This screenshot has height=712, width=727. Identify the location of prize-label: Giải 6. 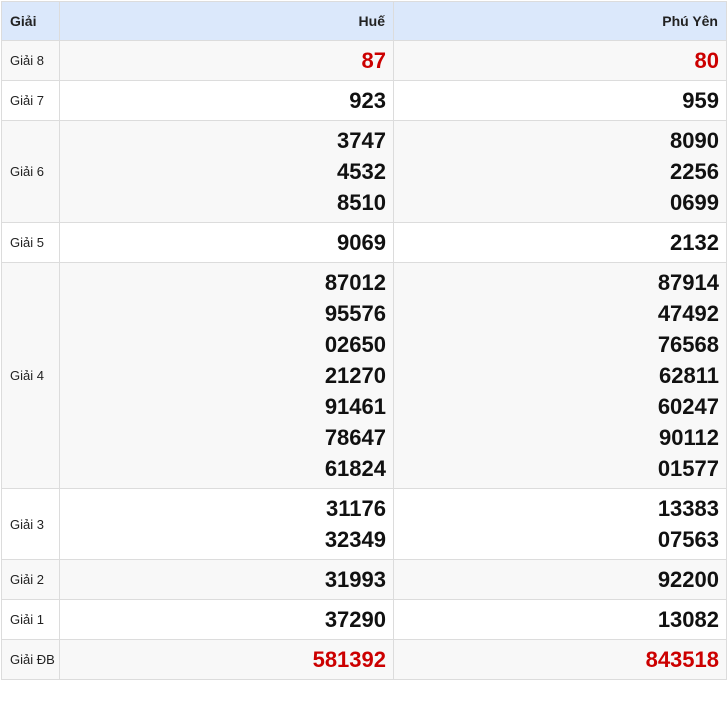
(30, 171).